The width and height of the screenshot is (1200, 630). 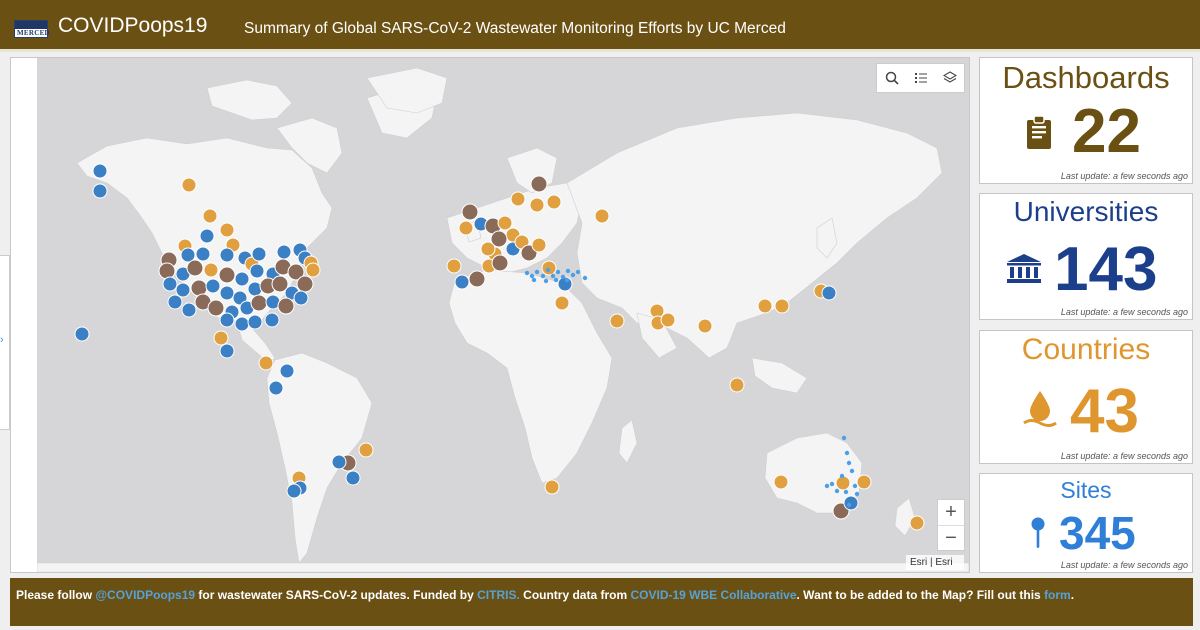 I want to click on zoom-out-button: −, so click(x=951, y=538).